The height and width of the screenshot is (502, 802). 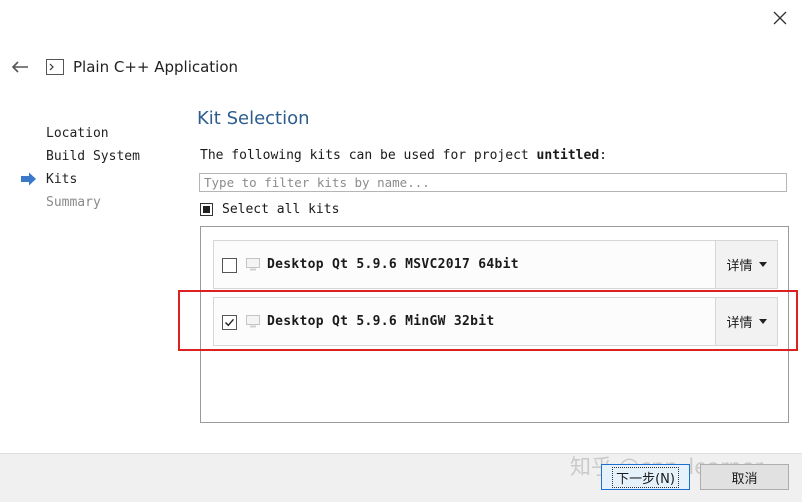 I want to click on project-name: untitled, so click(x=568, y=155).